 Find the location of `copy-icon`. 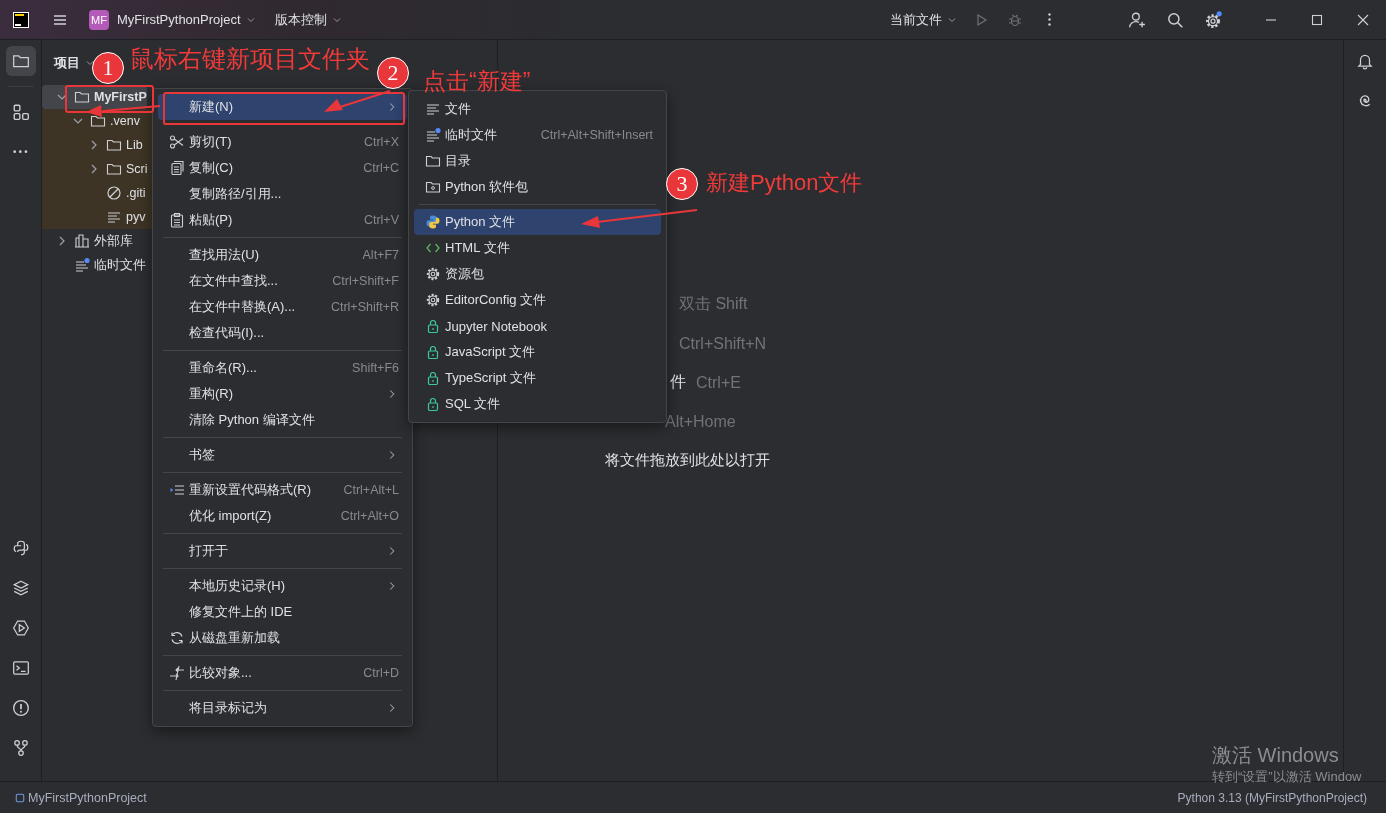

copy-icon is located at coordinates (177, 168).